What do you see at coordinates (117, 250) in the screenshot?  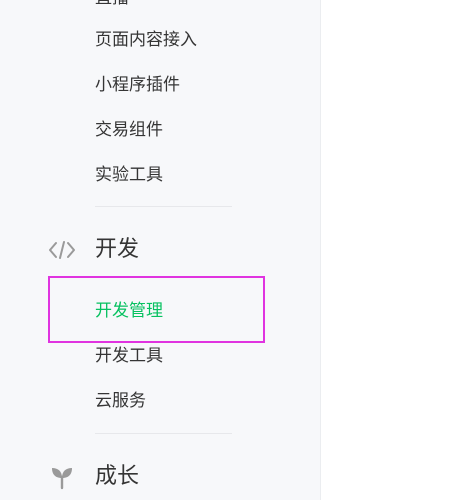 I see `section-title-development: 开发` at bounding box center [117, 250].